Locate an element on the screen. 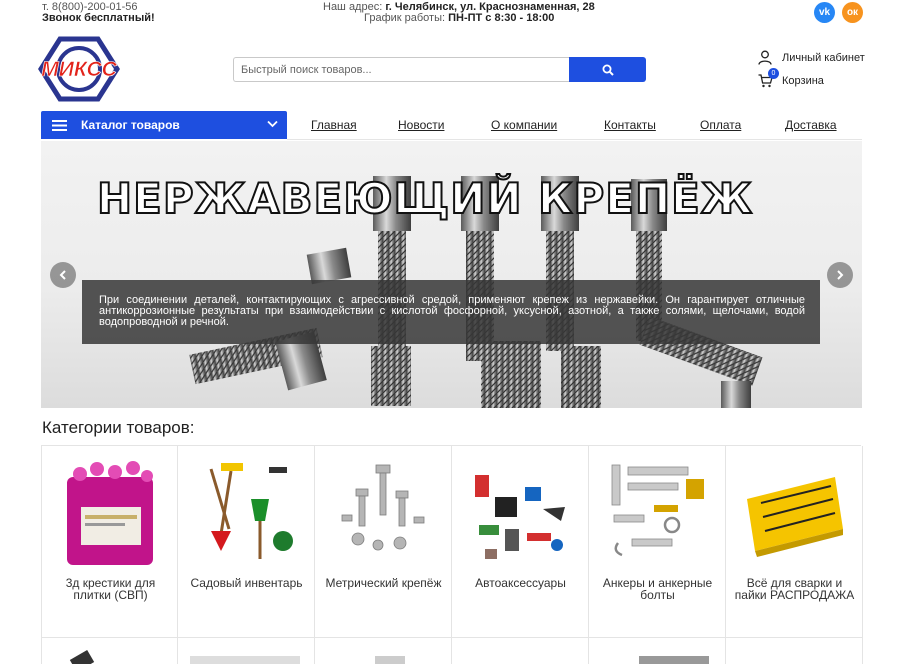 Image resolution: width=916 pixels, height=664 pixels. cart-link: 0 Корзина is located at coordinates (791, 78).